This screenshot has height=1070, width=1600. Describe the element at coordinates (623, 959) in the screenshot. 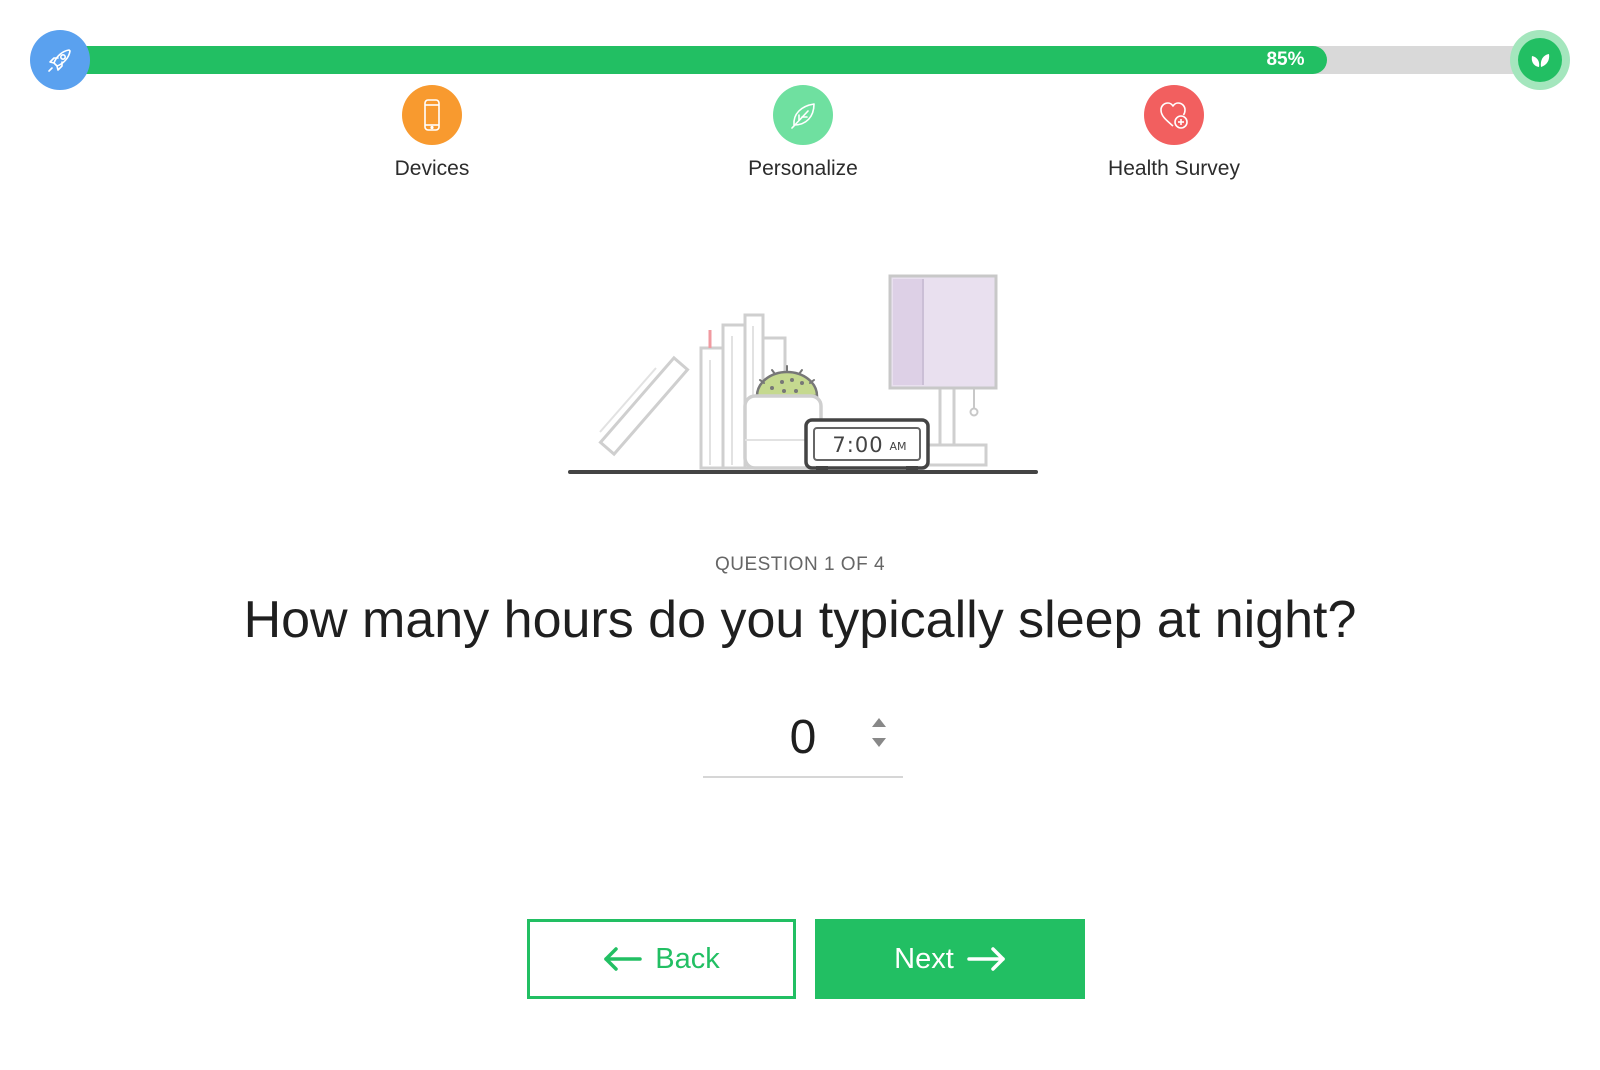

I see `arrow-left-icon` at that location.